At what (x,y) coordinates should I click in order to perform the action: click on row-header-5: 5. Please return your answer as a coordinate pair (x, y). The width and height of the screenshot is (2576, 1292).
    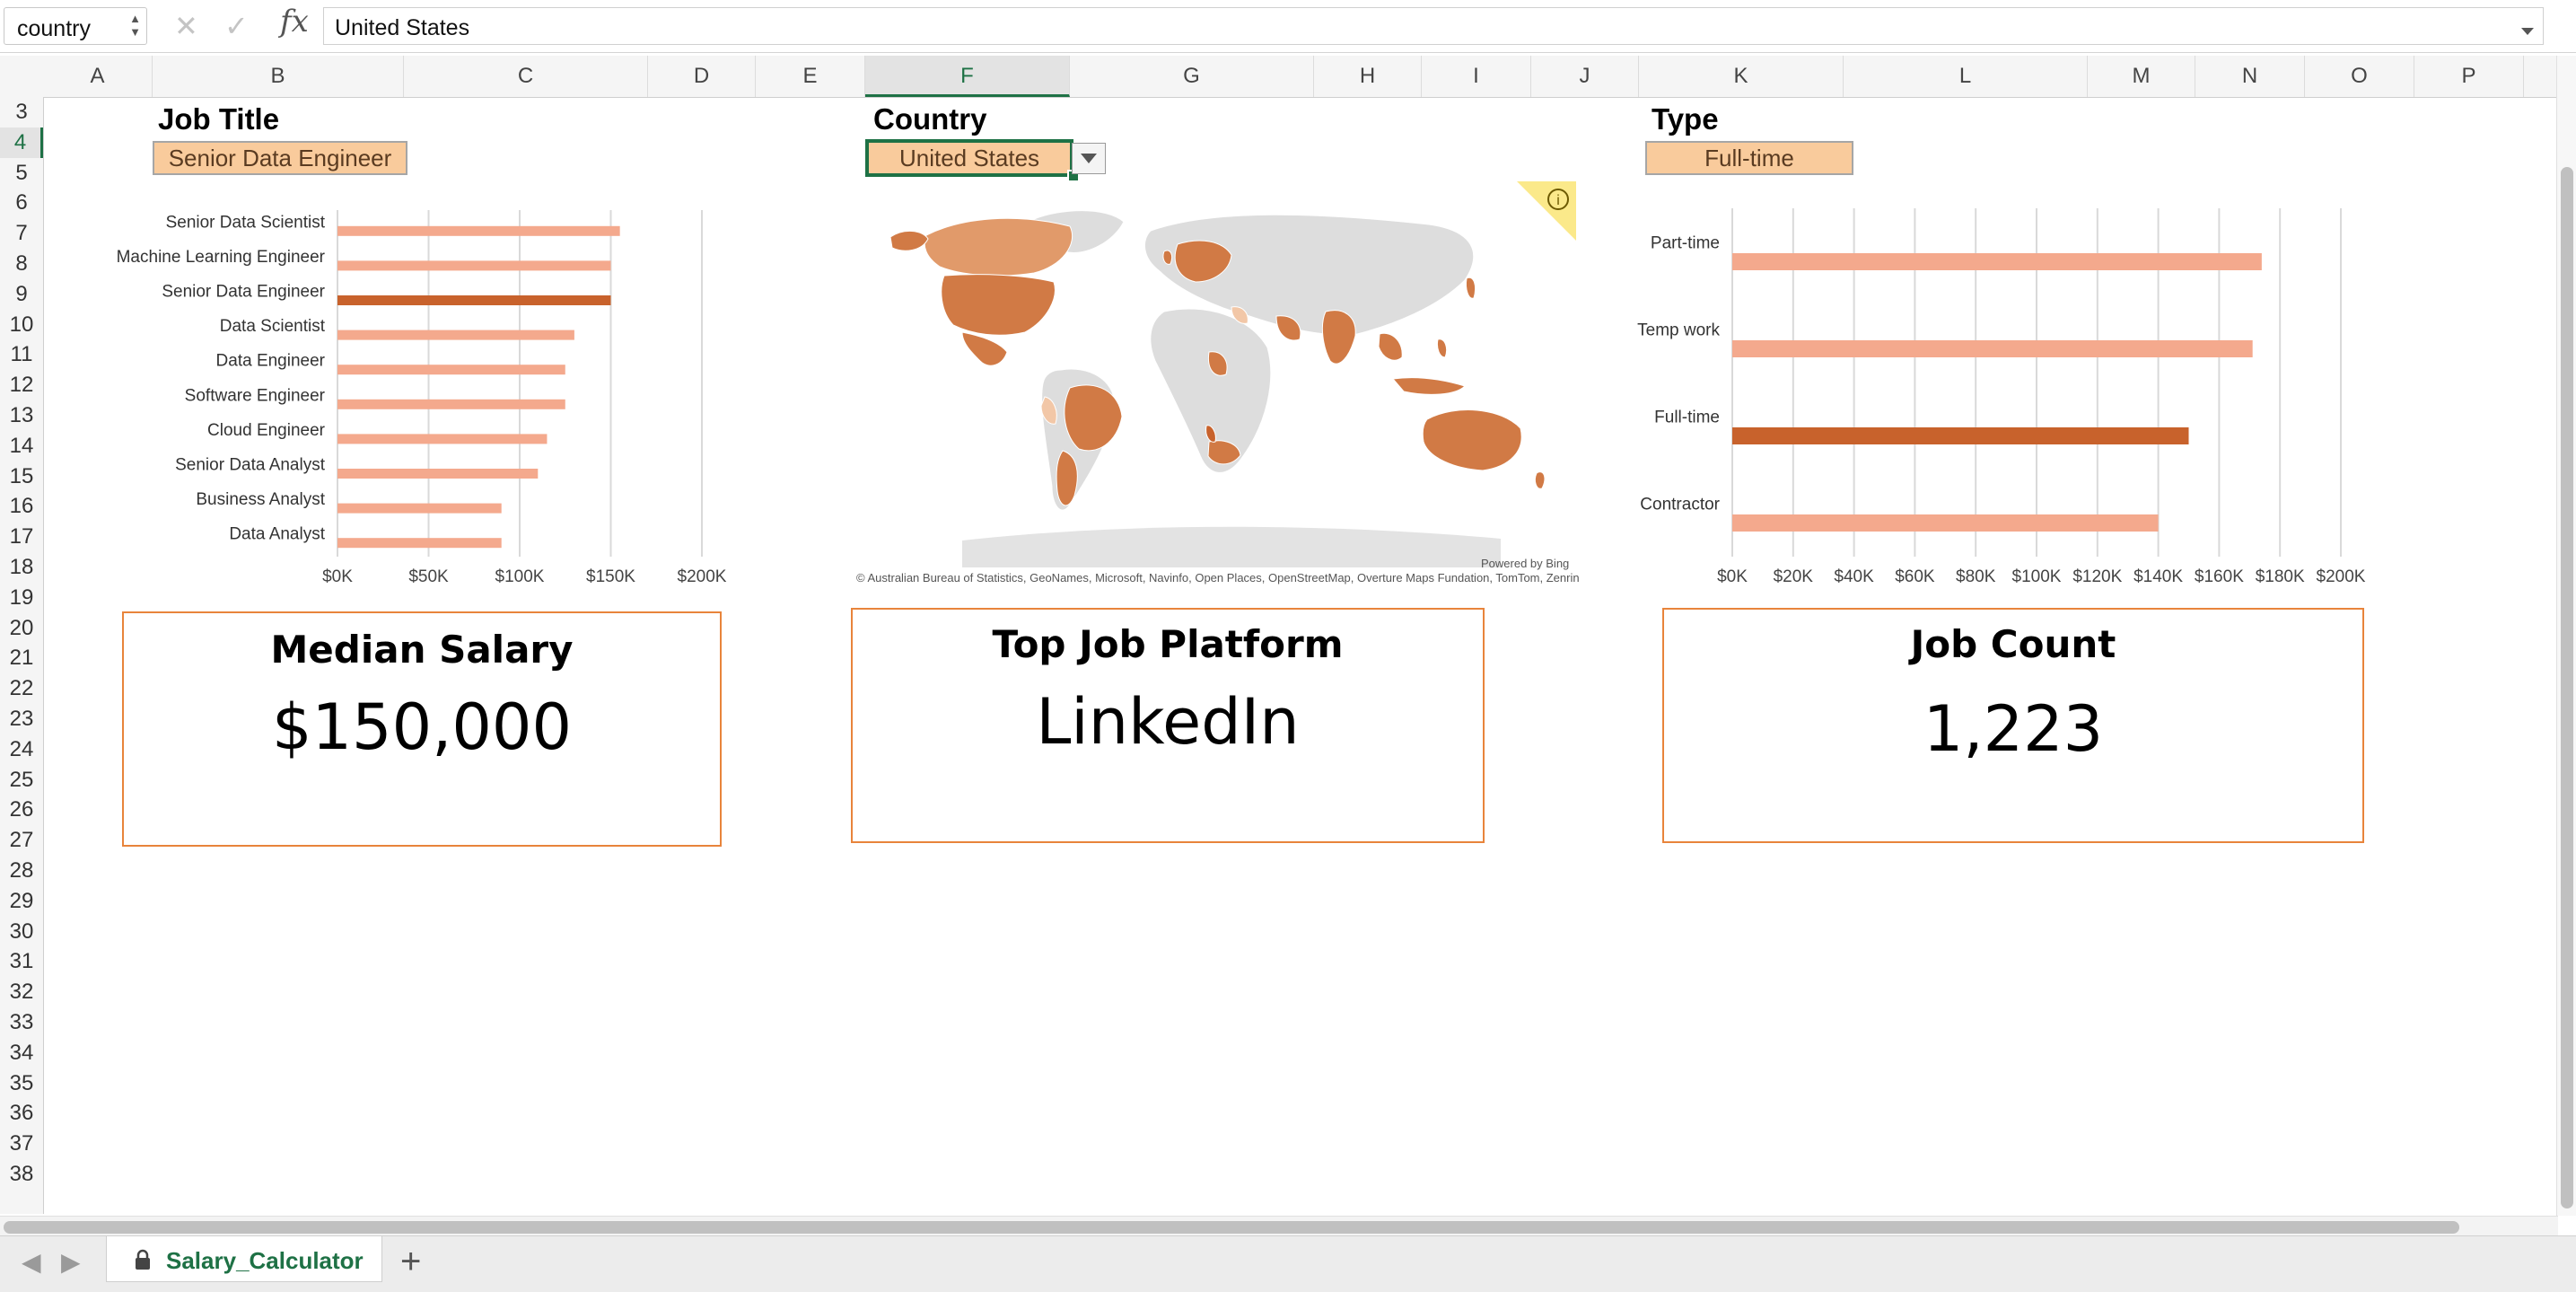
    Looking at the image, I should click on (21, 173).